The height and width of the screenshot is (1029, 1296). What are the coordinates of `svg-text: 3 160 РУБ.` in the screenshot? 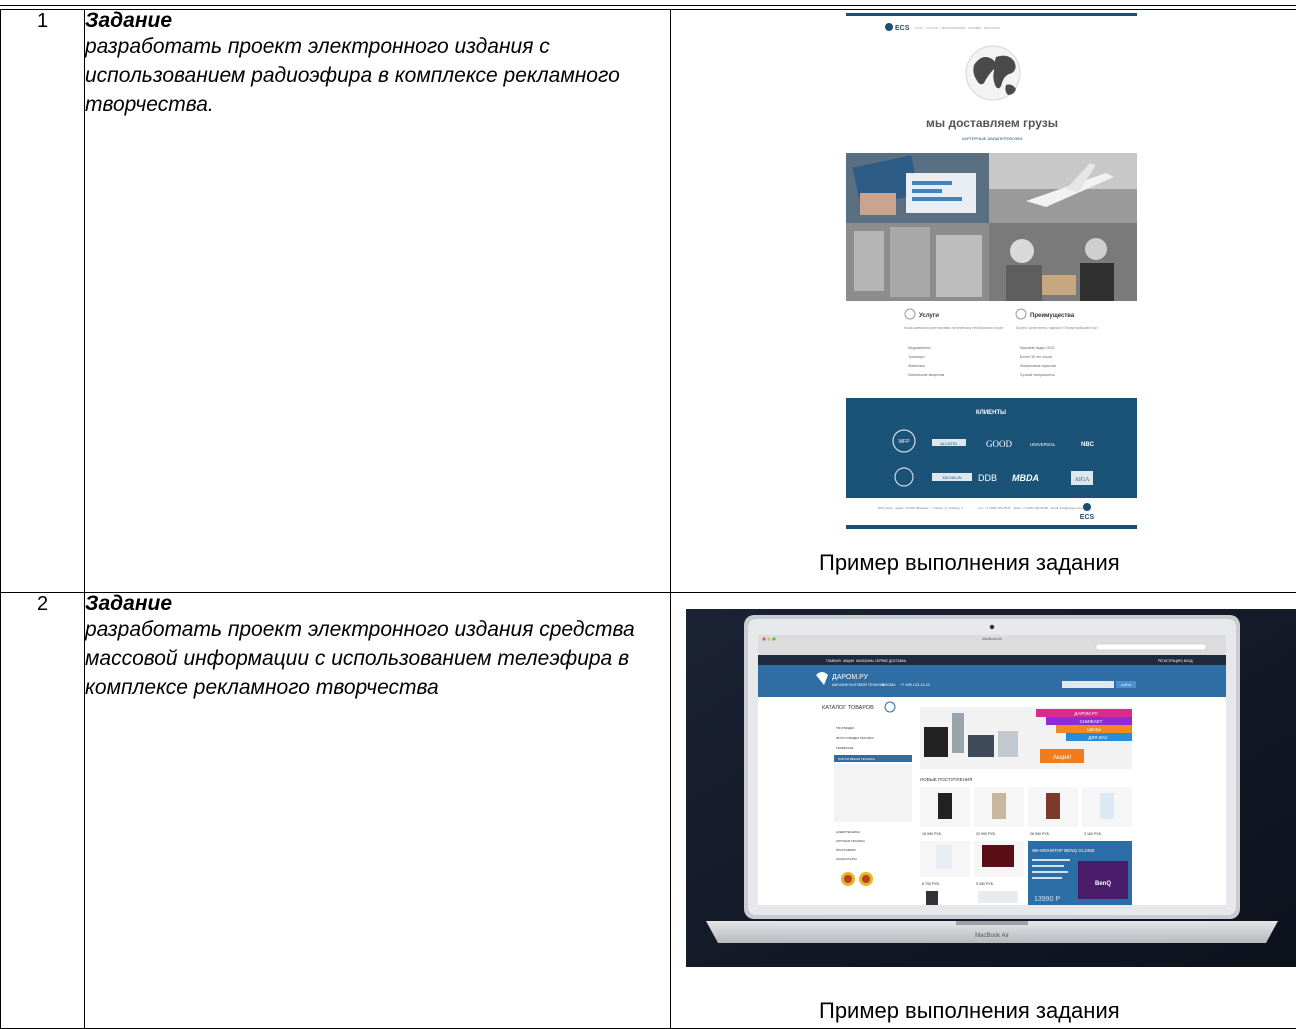 It's located at (1093, 834).